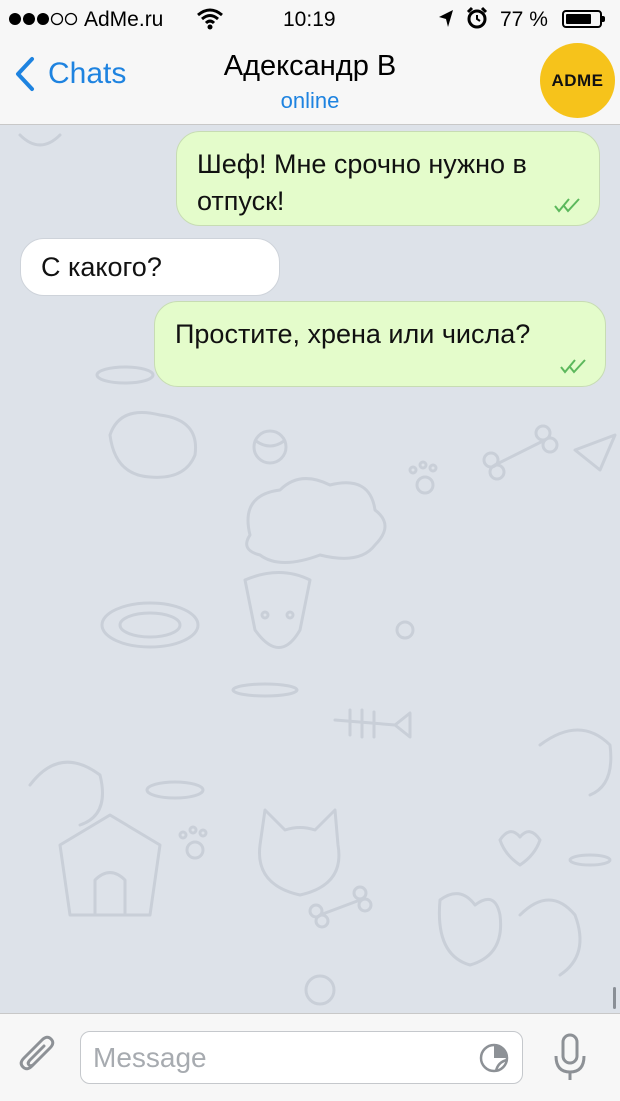  Describe the element at coordinates (150, 1057) in the screenshot. I see `message-placeholder: Message` at that location.